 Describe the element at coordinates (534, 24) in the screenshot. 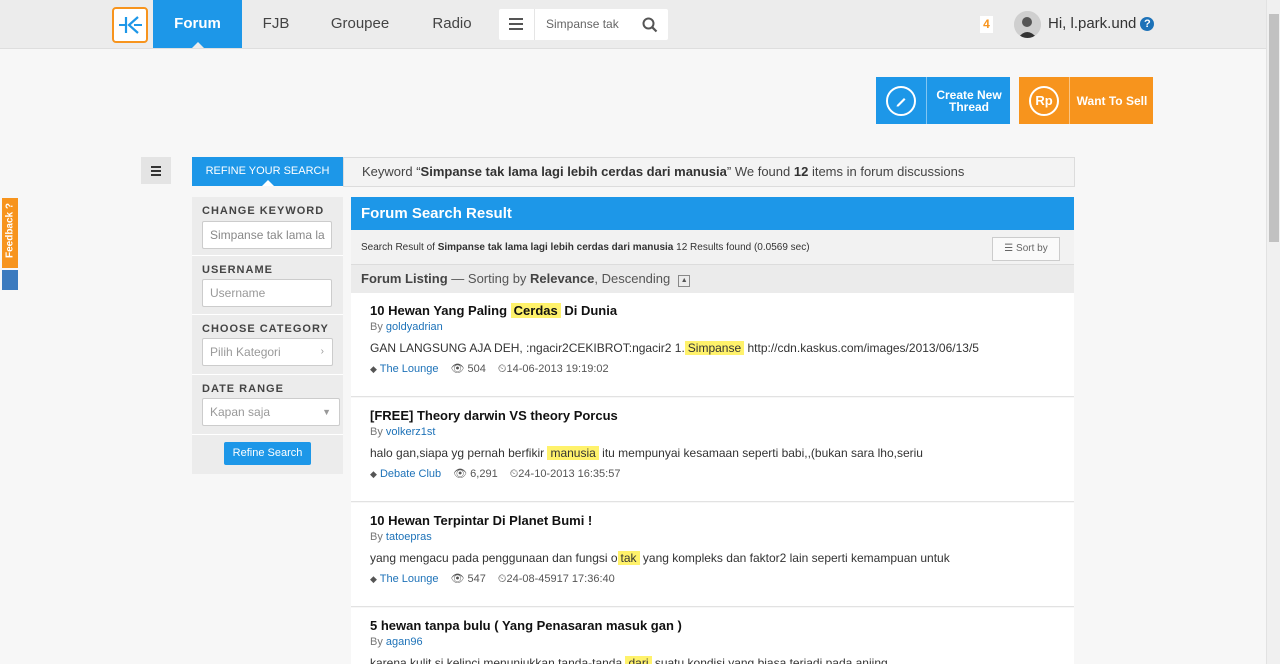

I see `search-divider` at that location.